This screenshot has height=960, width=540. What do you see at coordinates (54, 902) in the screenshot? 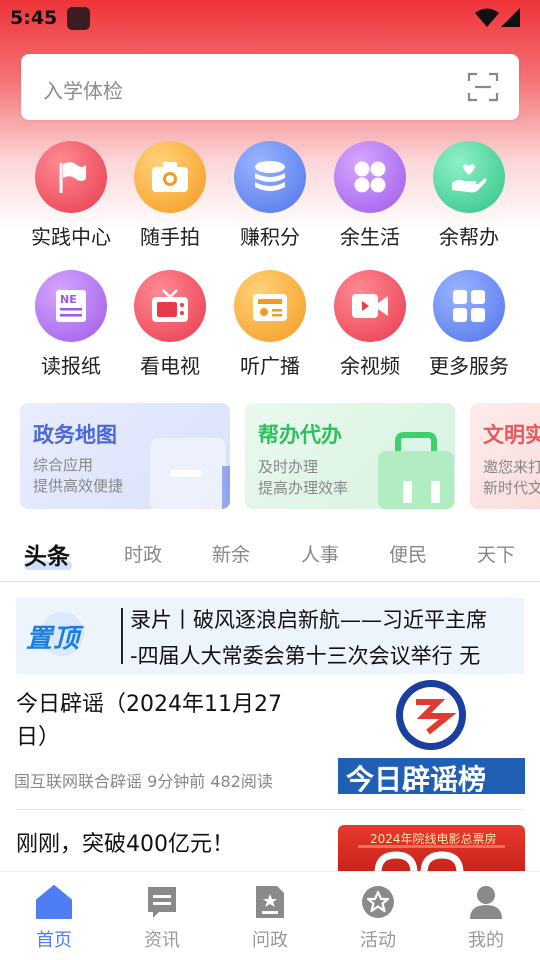
I see `home-icon` at bounding box center [54, 902].